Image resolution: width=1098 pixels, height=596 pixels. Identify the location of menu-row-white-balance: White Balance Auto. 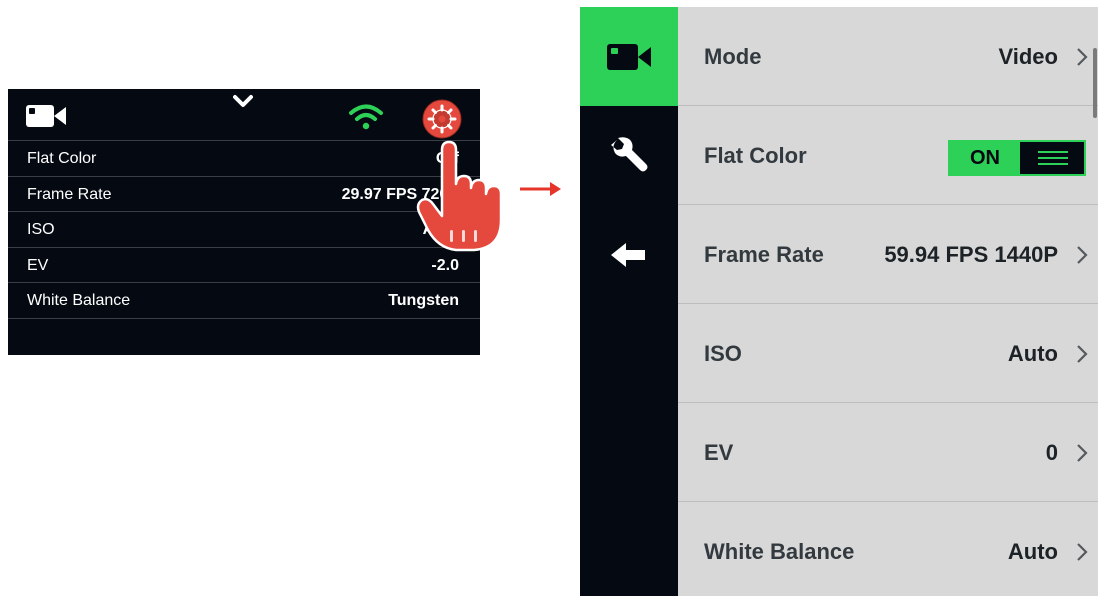
(888, 549).